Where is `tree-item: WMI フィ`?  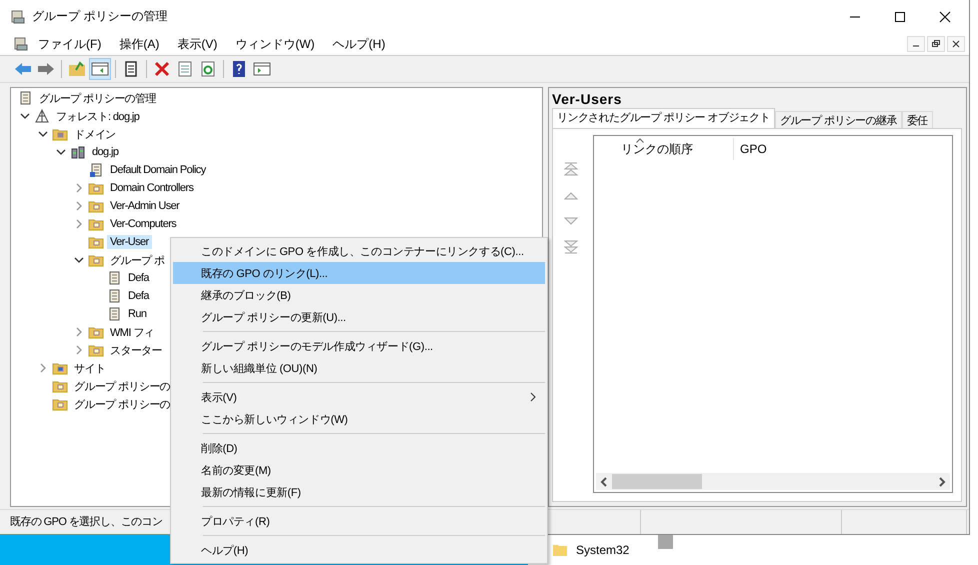 tree-item: WMI フィ is located at coordinates (132, 332).